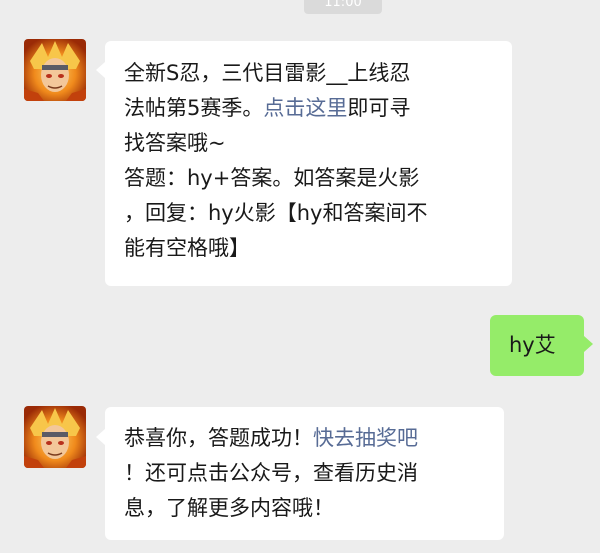 The width and height of the screenshot is (600, 553). Describe the element at coordinates (267, 73) in the screenshot. I see `message-line: 全新S忍，三代目雷影__上线忍` at that location.